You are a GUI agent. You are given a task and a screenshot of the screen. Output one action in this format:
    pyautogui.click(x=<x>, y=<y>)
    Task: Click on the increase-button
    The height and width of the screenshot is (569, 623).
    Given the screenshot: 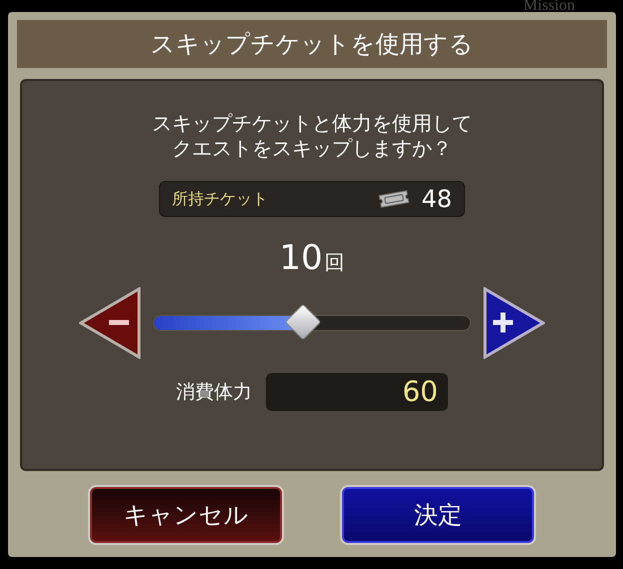 What is the action you would take?
    pyautogui.click(x=514, y=323)
    